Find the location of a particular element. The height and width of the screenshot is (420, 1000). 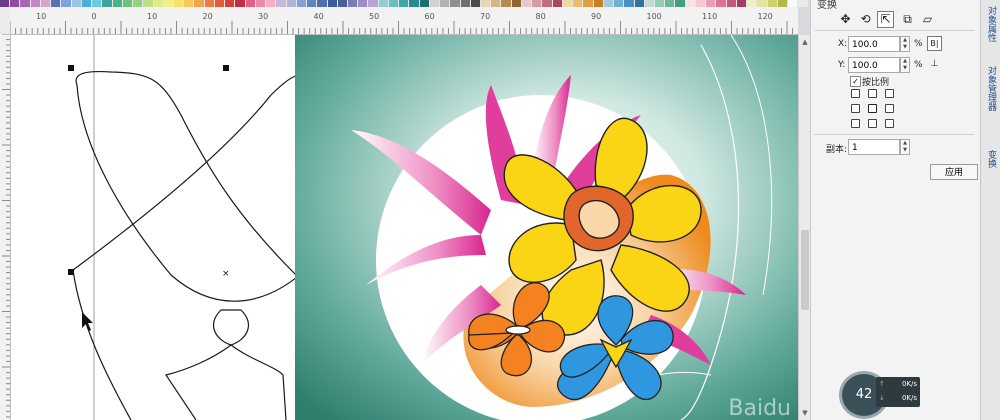

anchor-middle-right is located at coordinates (889, 108).